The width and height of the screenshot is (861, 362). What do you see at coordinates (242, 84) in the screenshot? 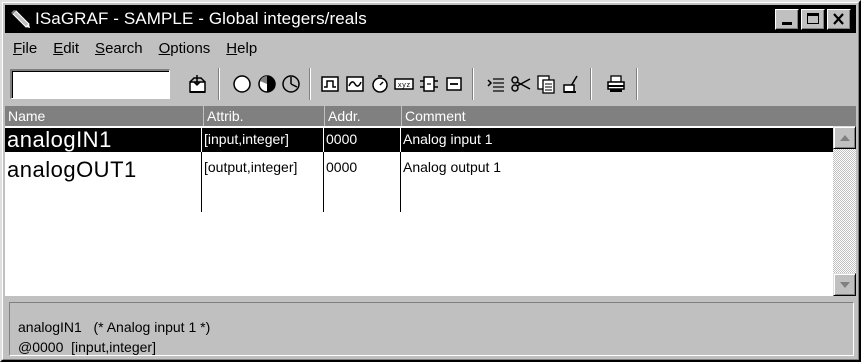
I see `circle-empty-icon` at bounding box center [242, 84].